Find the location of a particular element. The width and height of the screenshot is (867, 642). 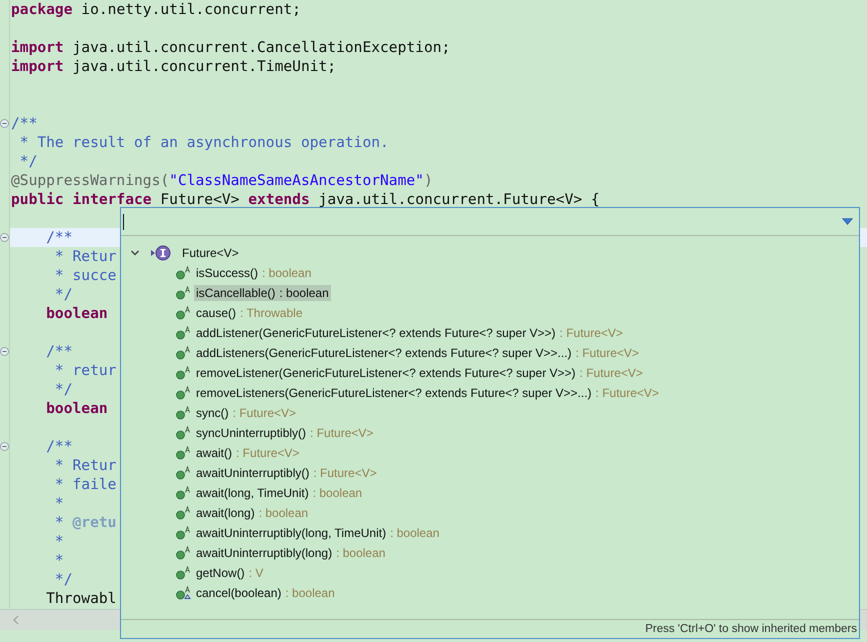

method-item: awaitUninterruptibly(long, TimeUnit) : boolean is located at coordinates (318, 533).